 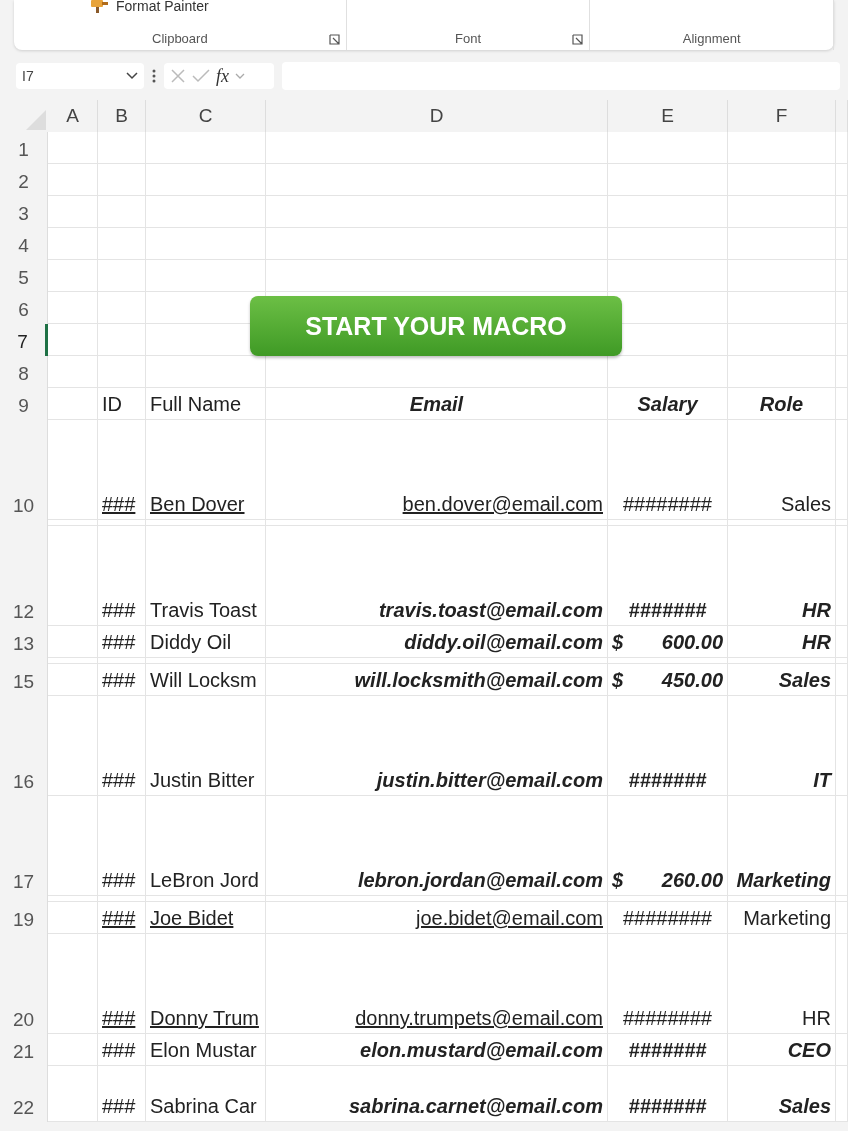 I want to click on format-painter-button: Format Painter, so click(x=162, y=7).